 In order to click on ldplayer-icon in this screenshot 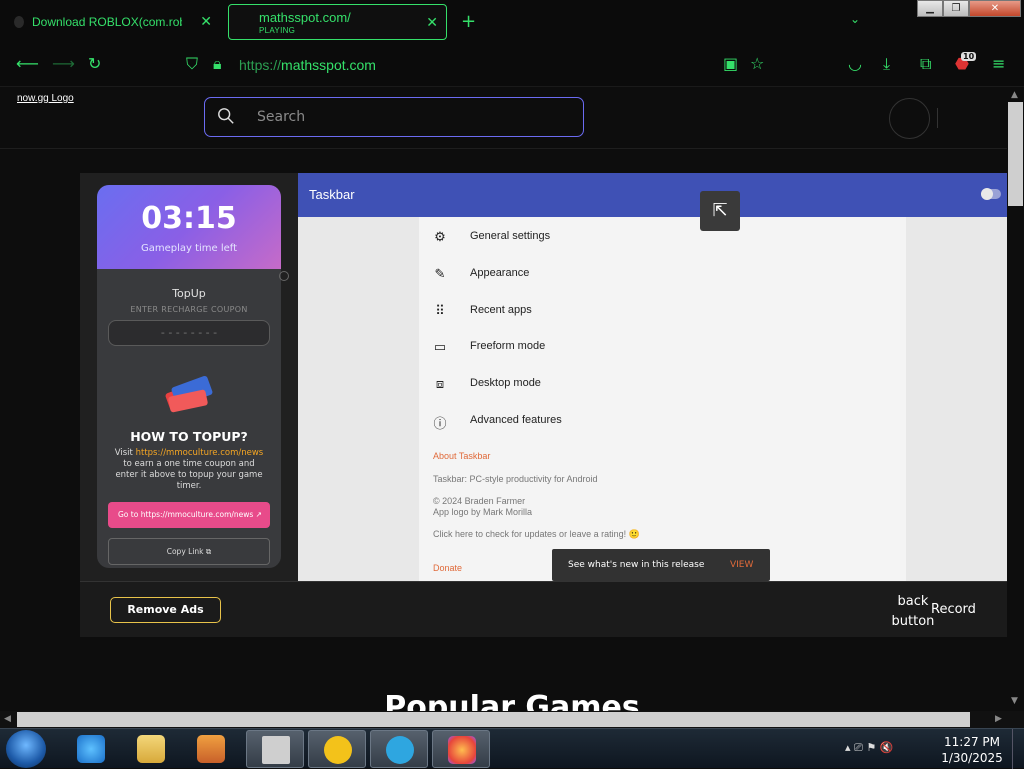, I will do `click(338, 750)`.